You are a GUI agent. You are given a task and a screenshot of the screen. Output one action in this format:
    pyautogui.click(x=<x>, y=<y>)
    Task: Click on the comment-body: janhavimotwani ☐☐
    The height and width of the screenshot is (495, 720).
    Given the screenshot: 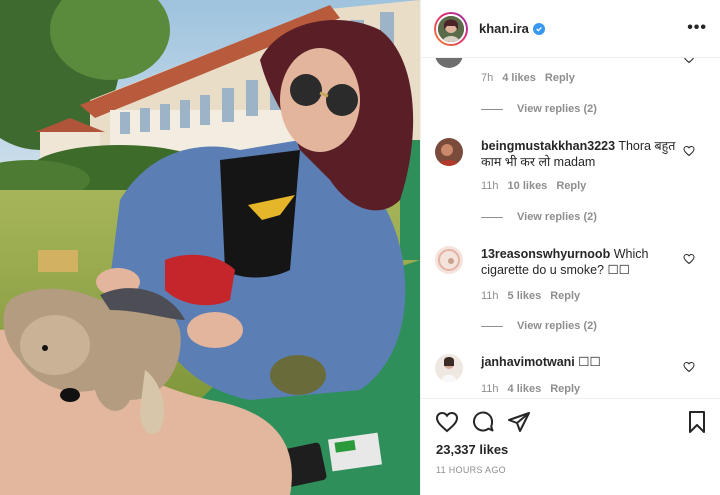 What is the action you would take?
    pyautogui.click(x=583, y=362)
    